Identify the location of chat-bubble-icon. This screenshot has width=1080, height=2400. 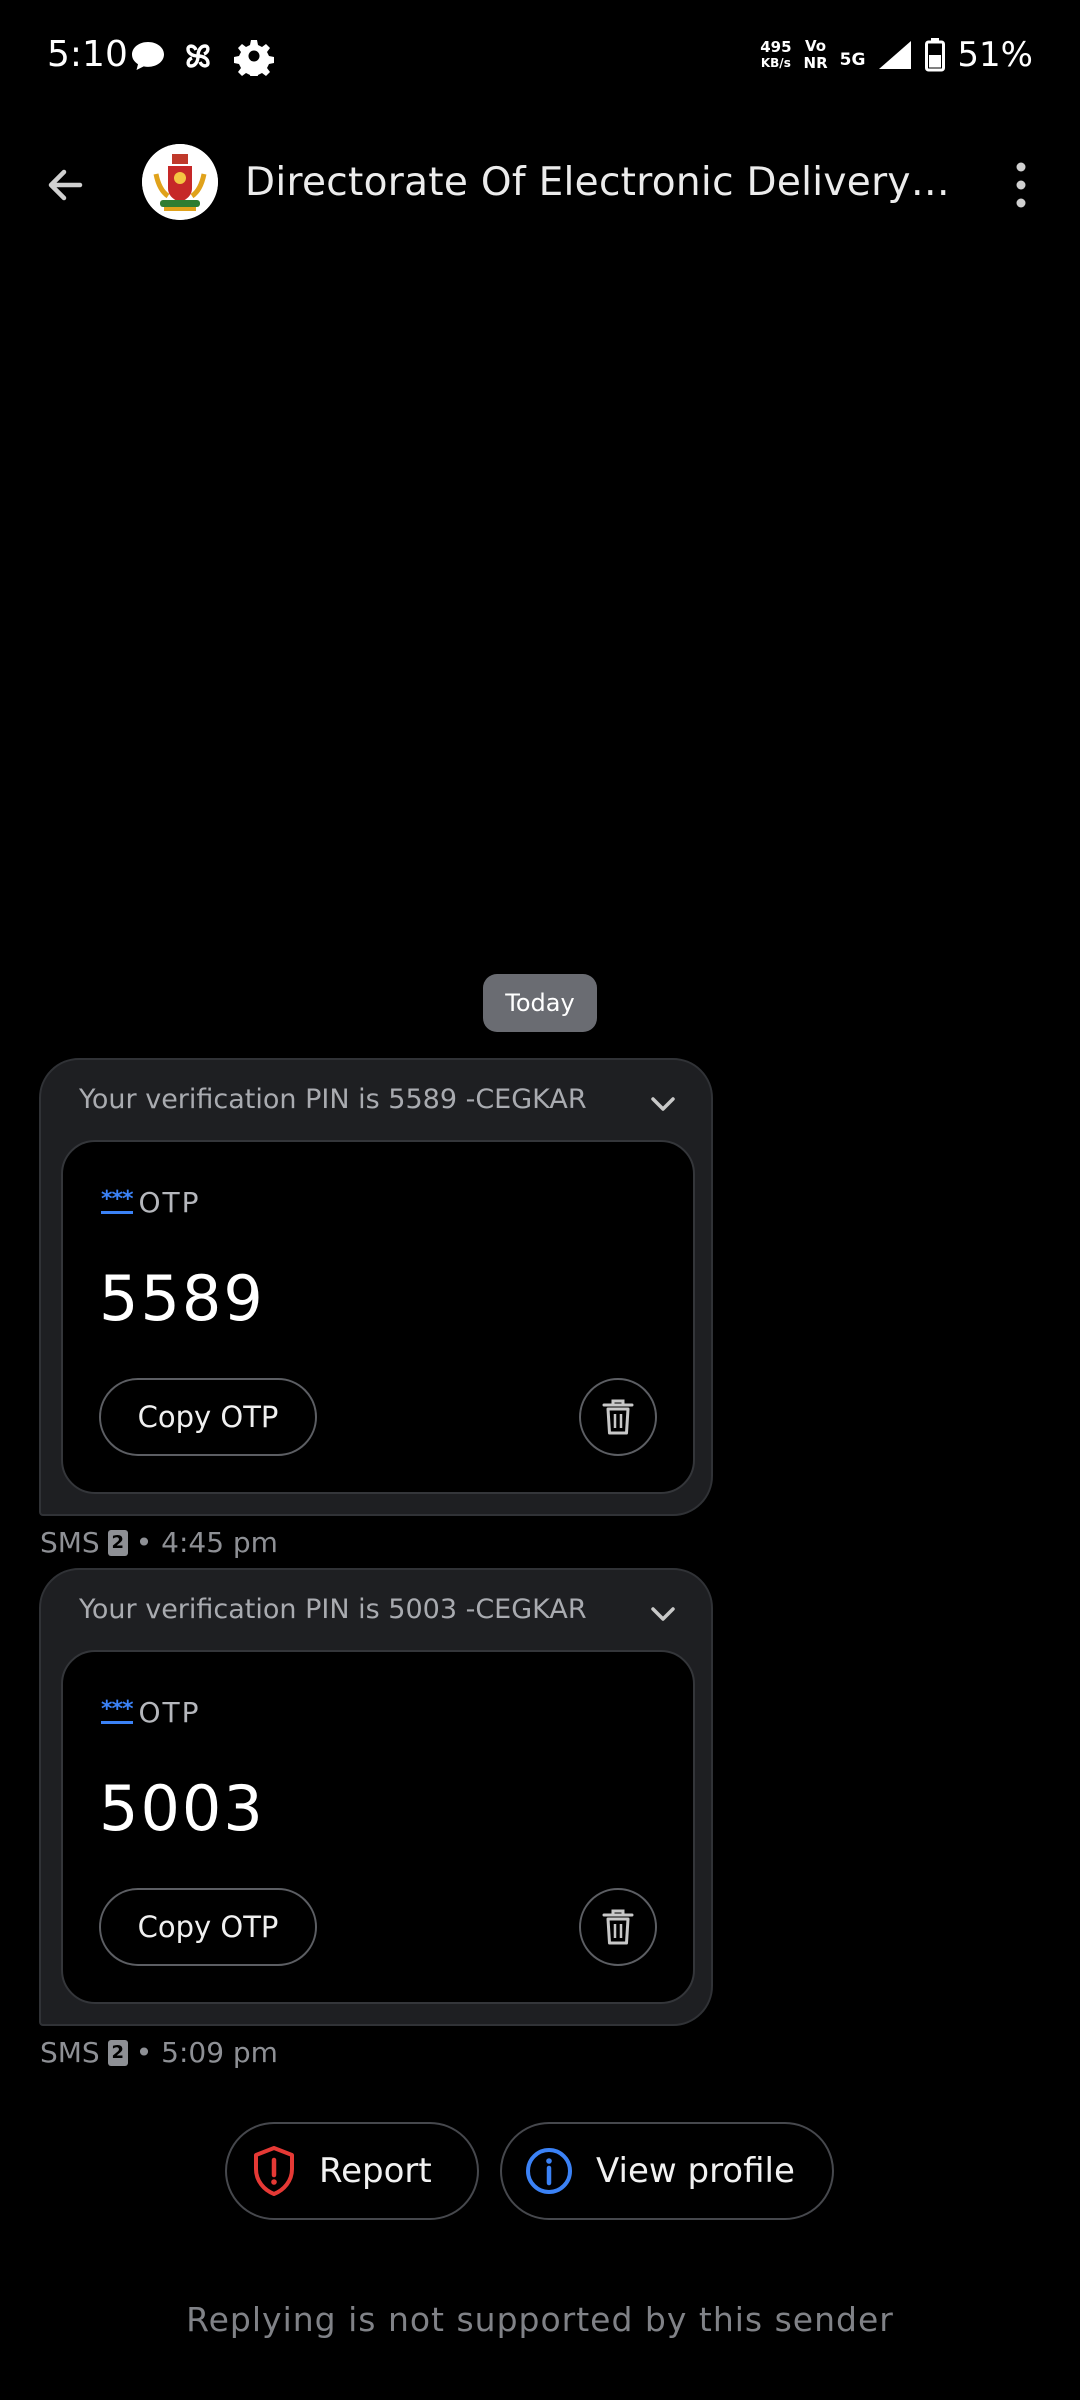
(148, 56).